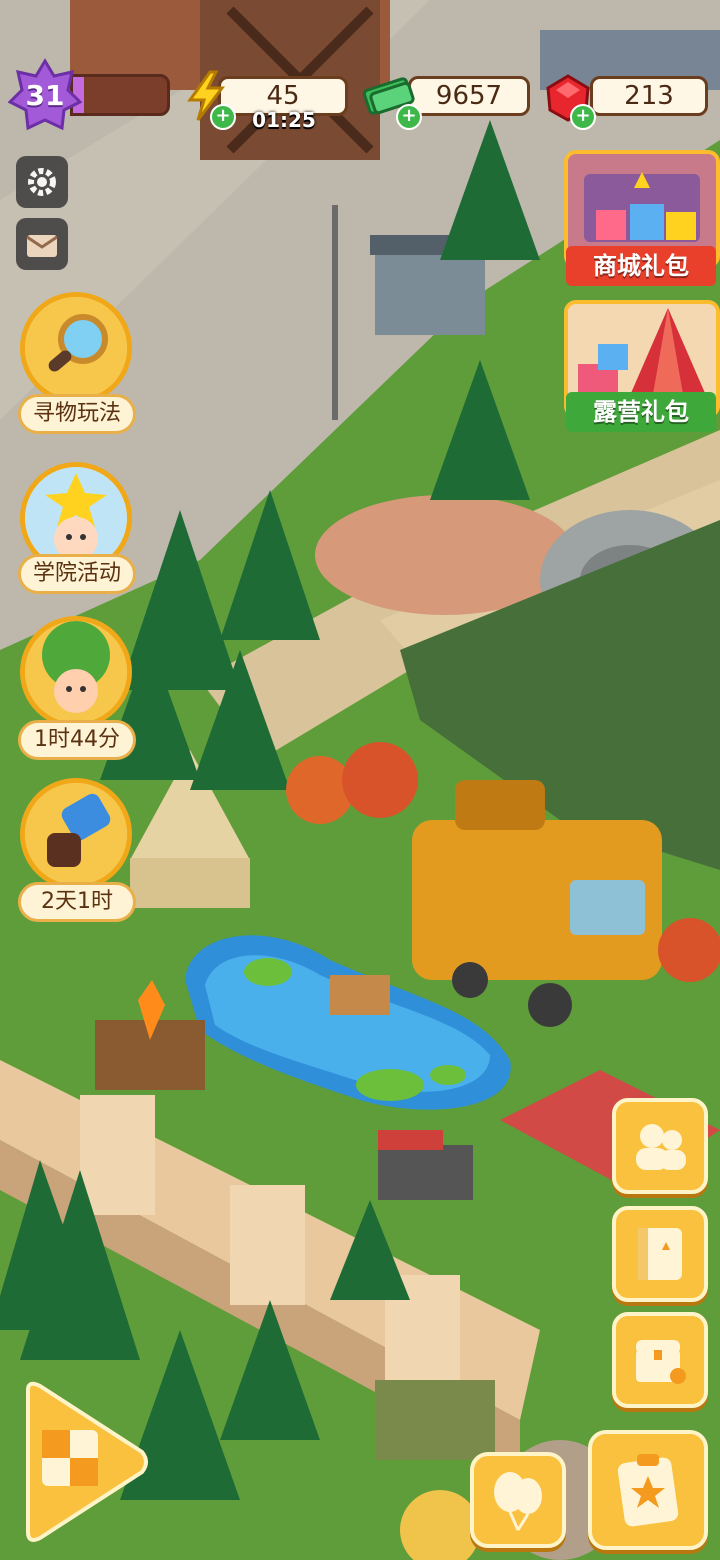 The width and height of the screenshot is (720, 1560). I want to click on gem-value: 213, so click(649, 96).